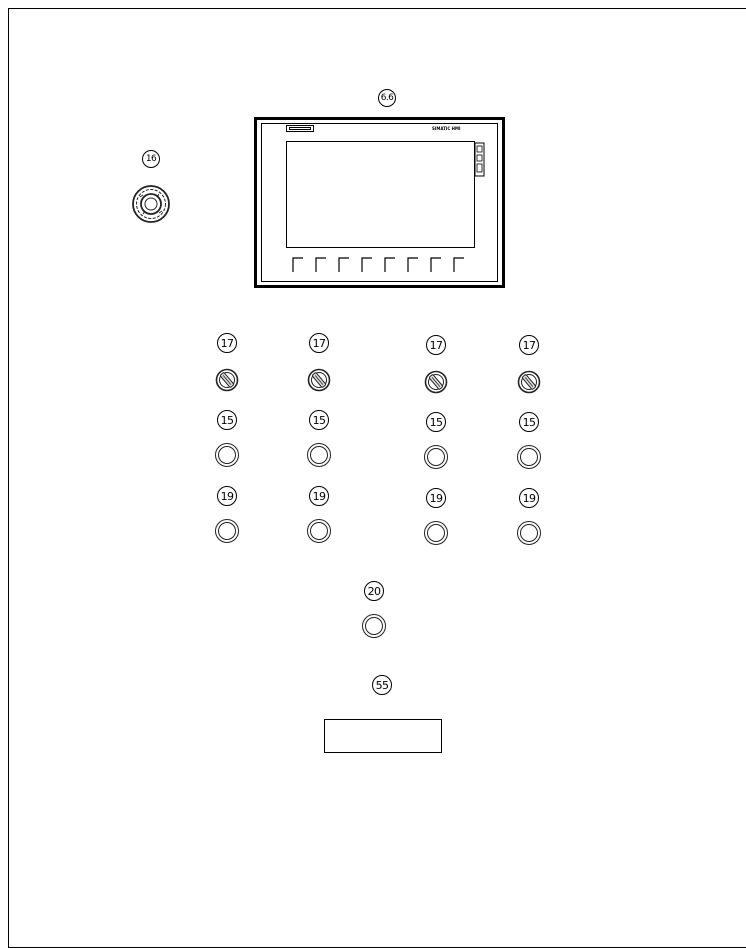 The height and width of the screenshot is (948, 746). I want to click on label-plate, so click(383, 736).